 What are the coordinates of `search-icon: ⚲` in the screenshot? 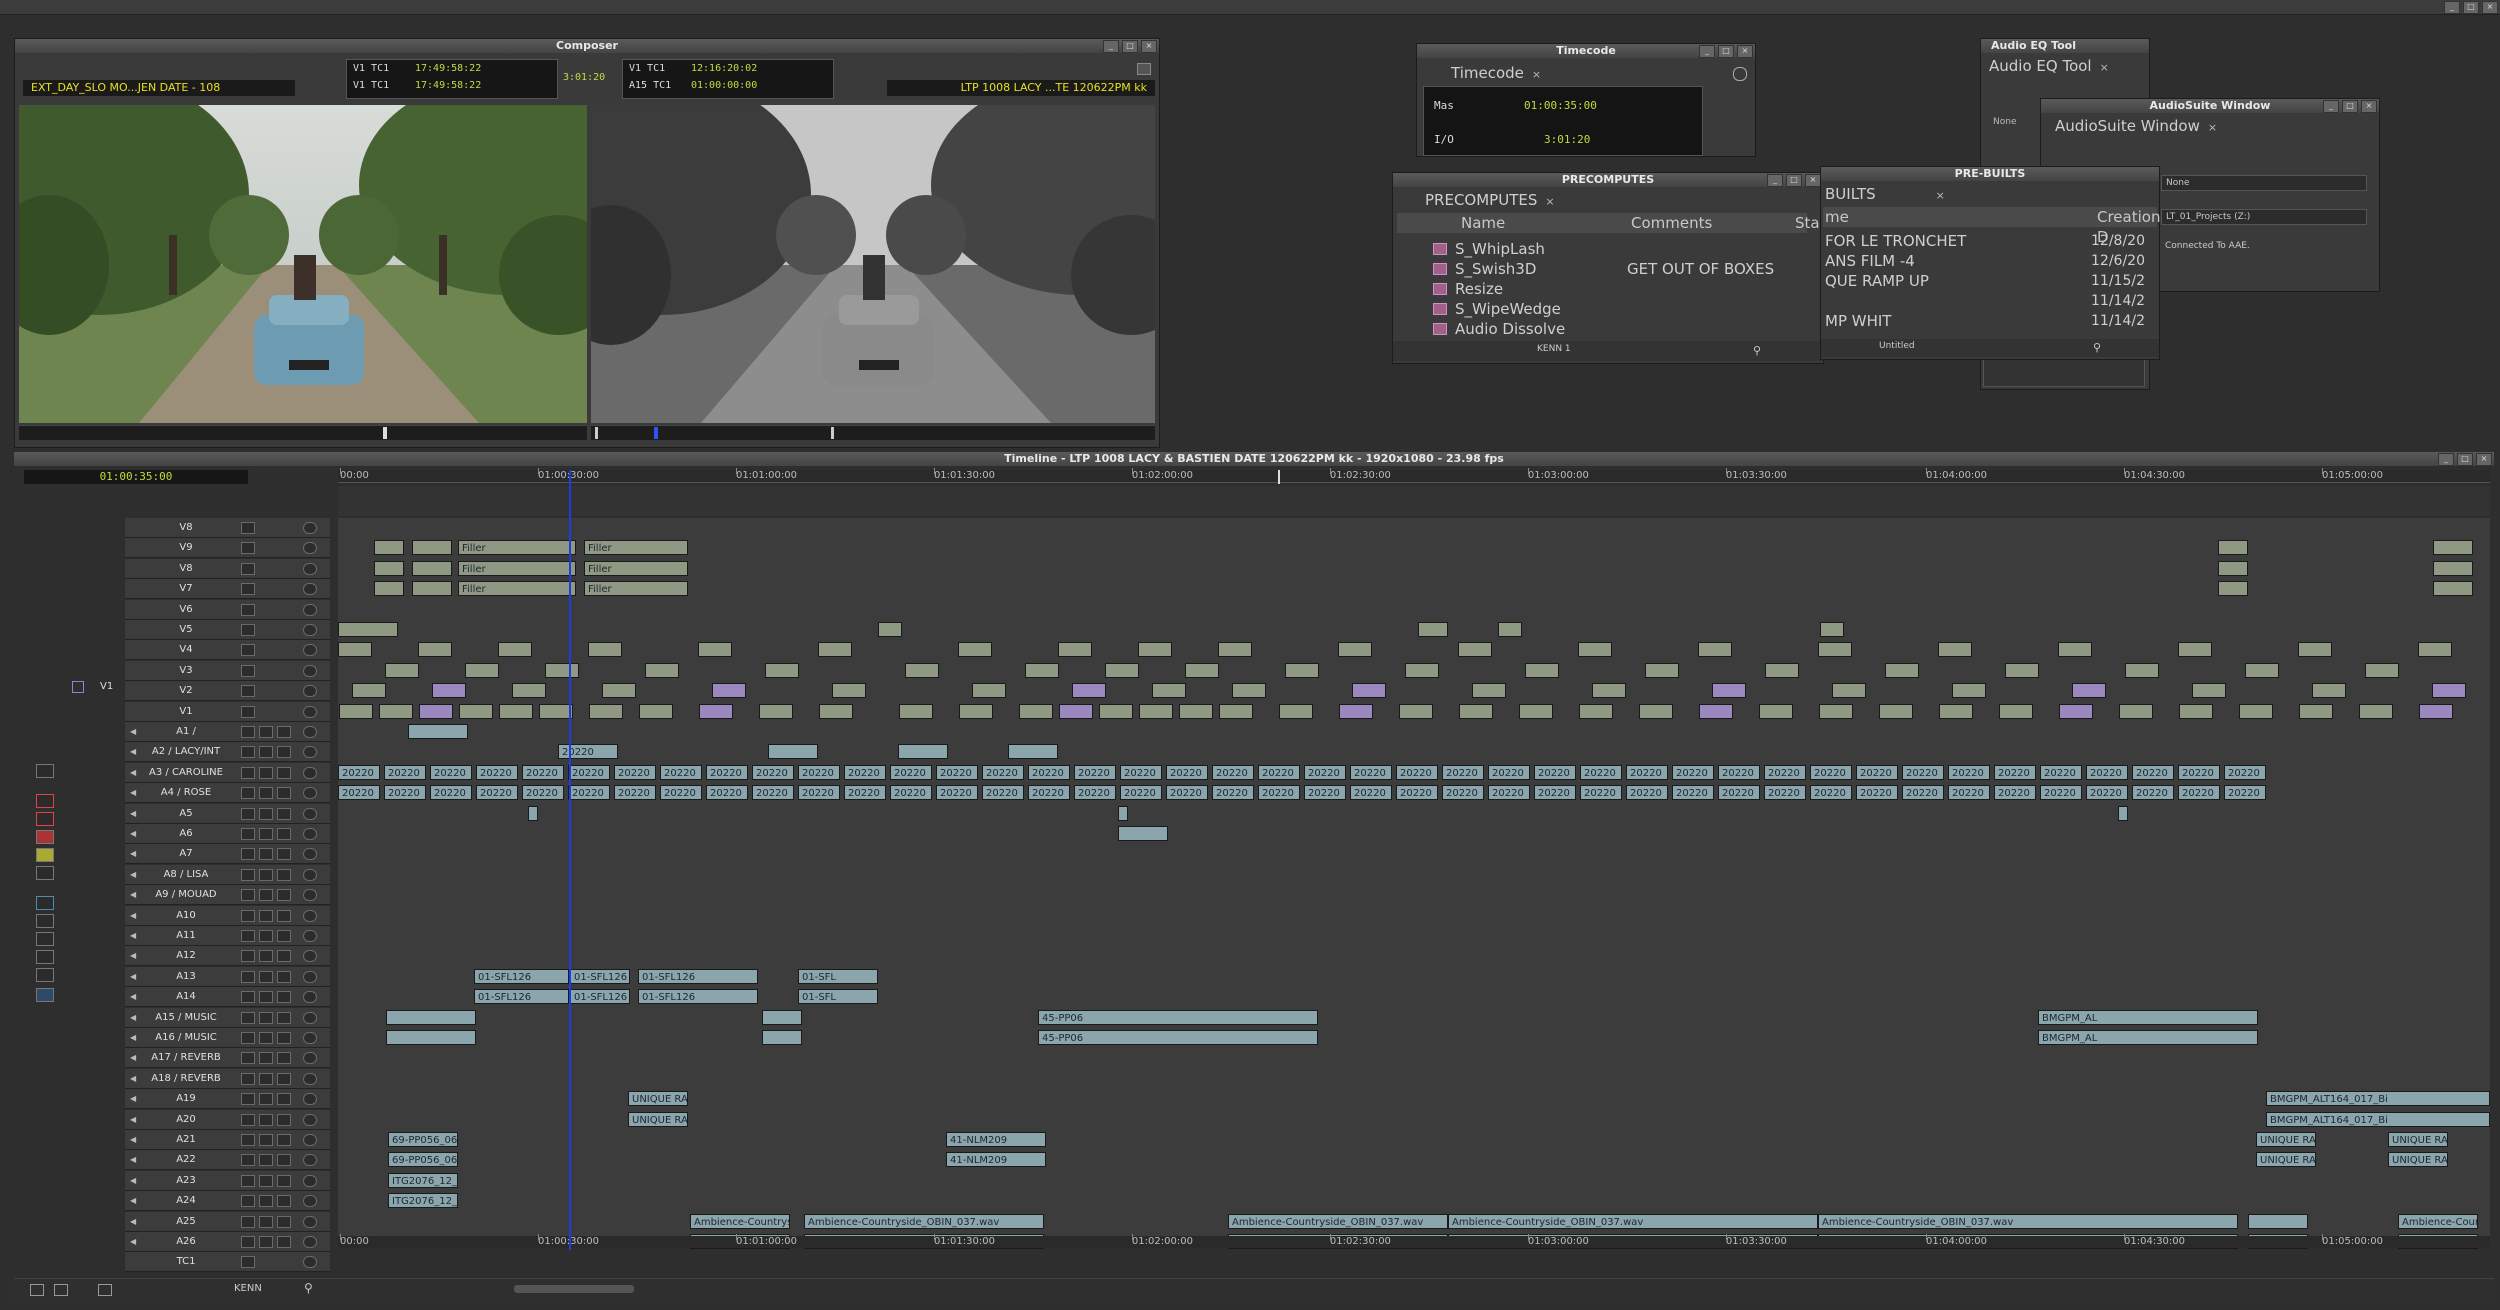 It's located at (1757, 350).